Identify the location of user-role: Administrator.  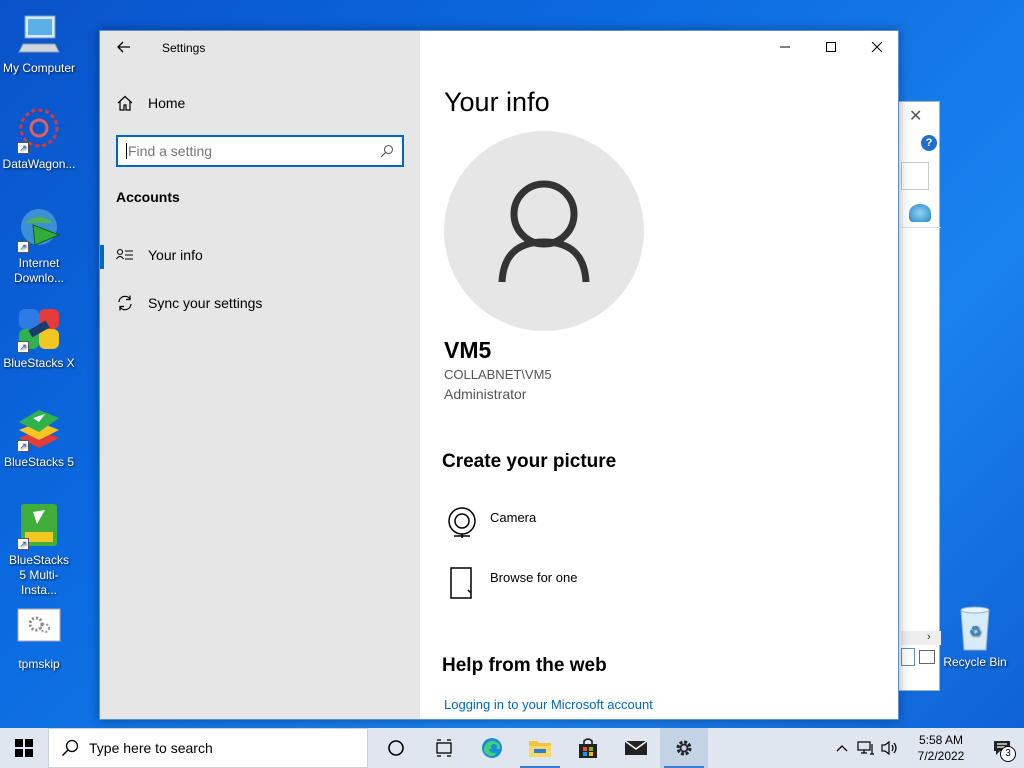
(485, 394).